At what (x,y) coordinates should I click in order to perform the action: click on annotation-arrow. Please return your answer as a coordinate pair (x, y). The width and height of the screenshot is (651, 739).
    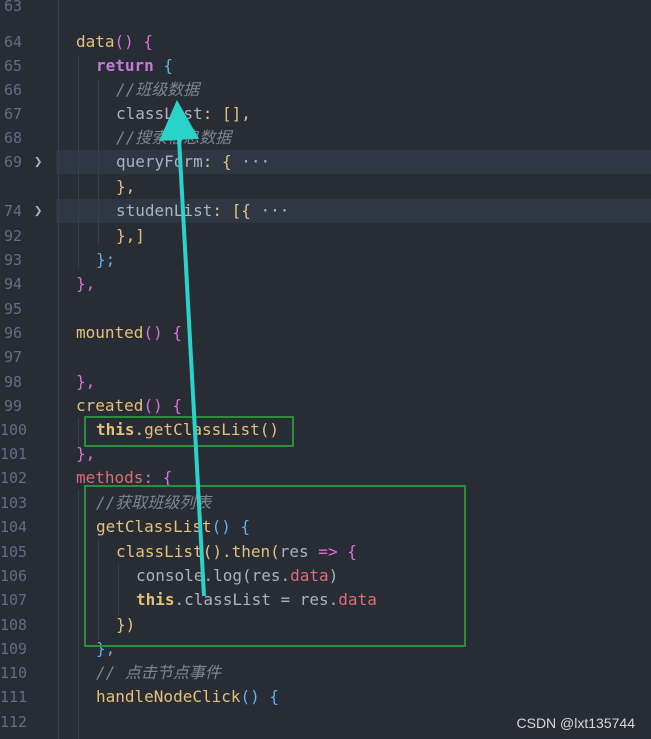
    Looking at the image, I should click on (182, 348).